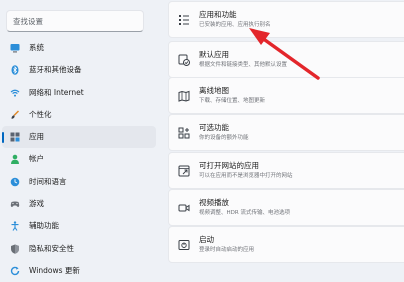  Describe the element at coordinates (214, 90) in the screenshot. I see `card-title: 离线地图` at that location.